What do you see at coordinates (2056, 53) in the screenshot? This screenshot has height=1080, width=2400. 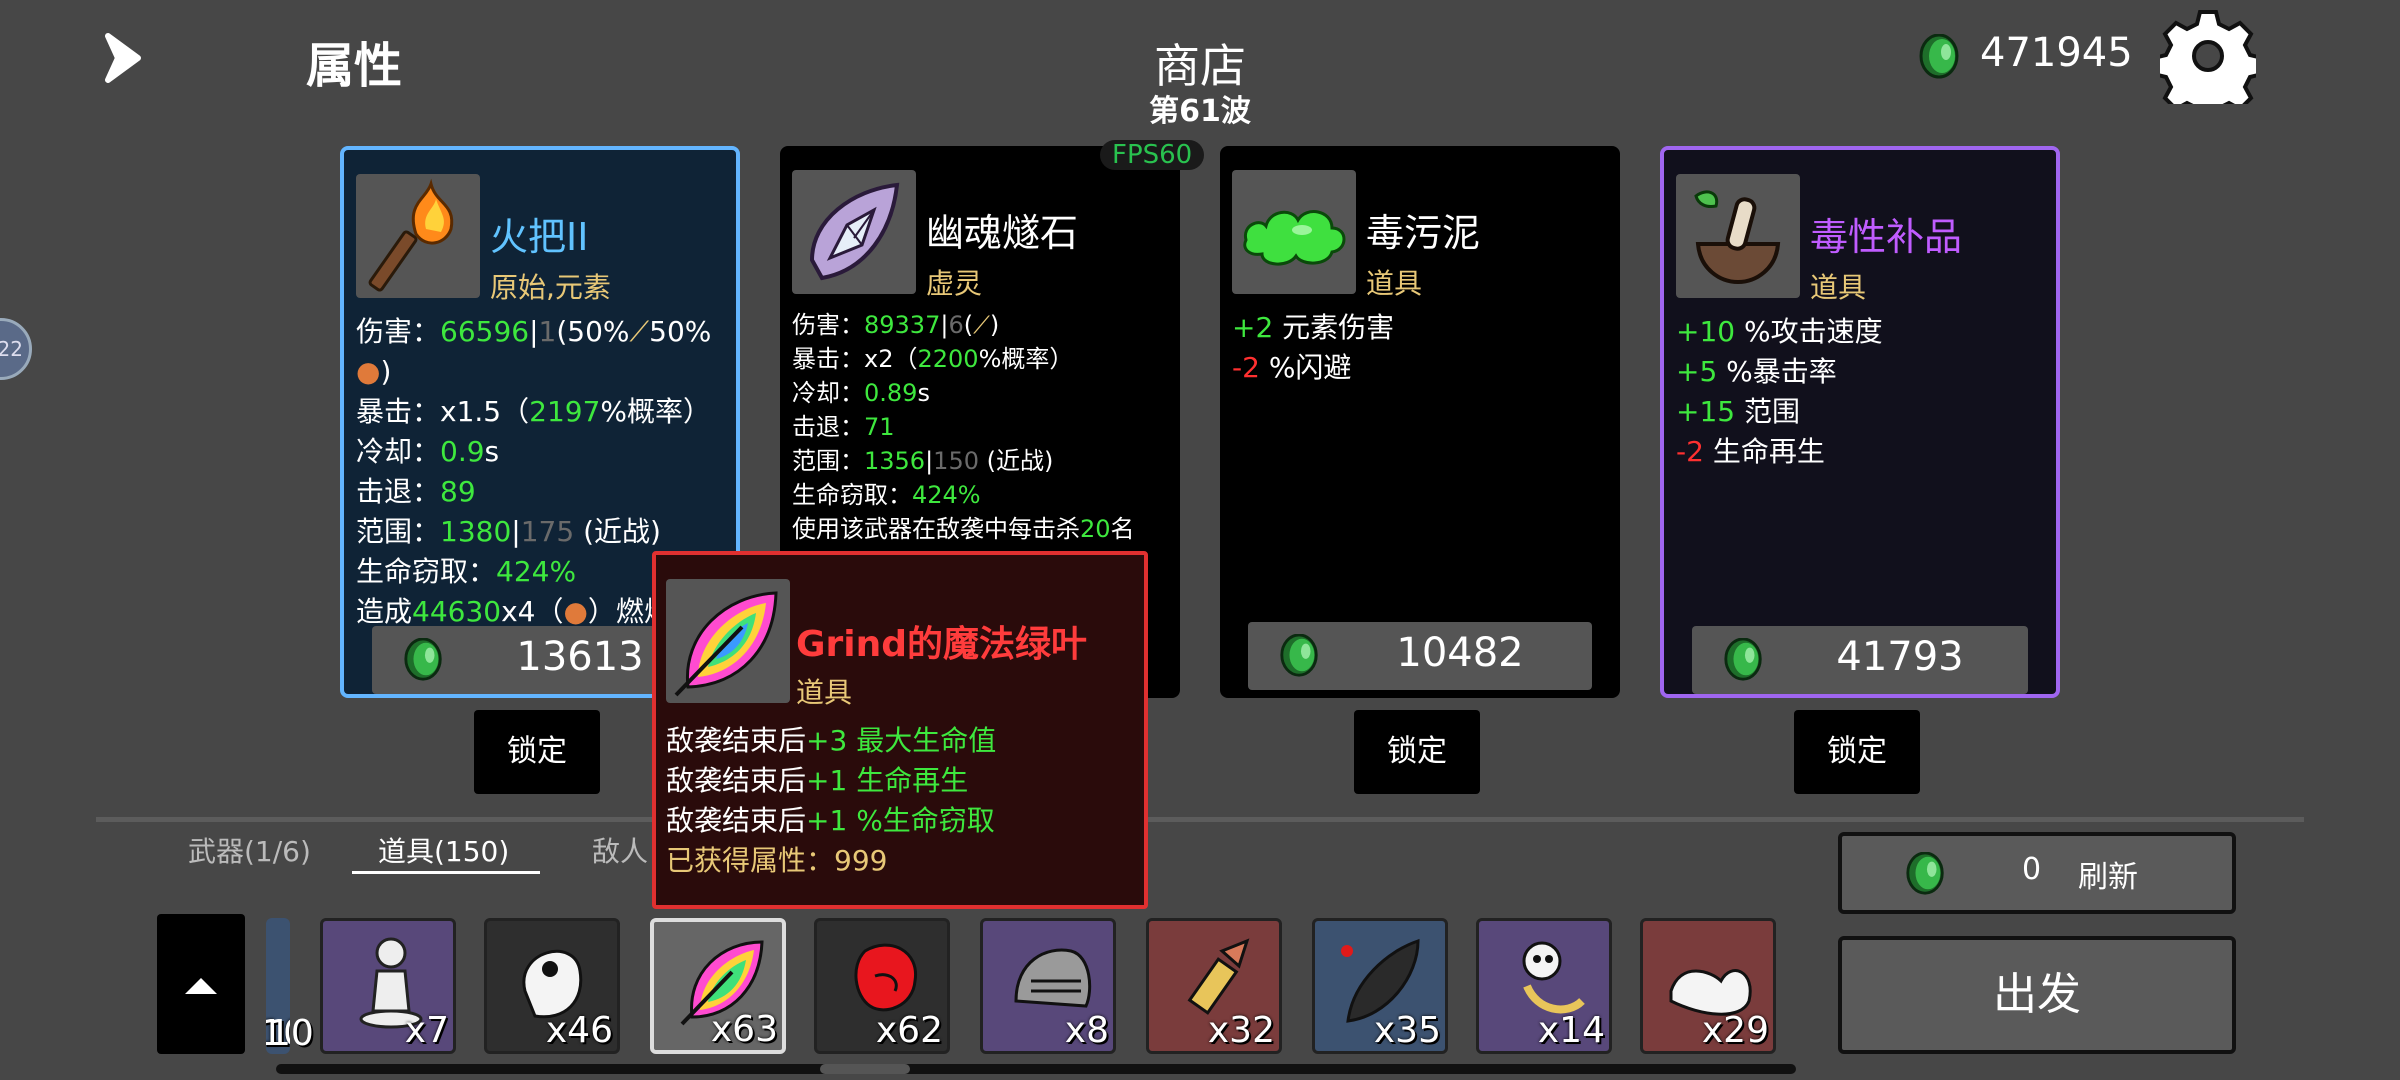 I see `coin-total: 471945` at bounding box center [2056, 53].